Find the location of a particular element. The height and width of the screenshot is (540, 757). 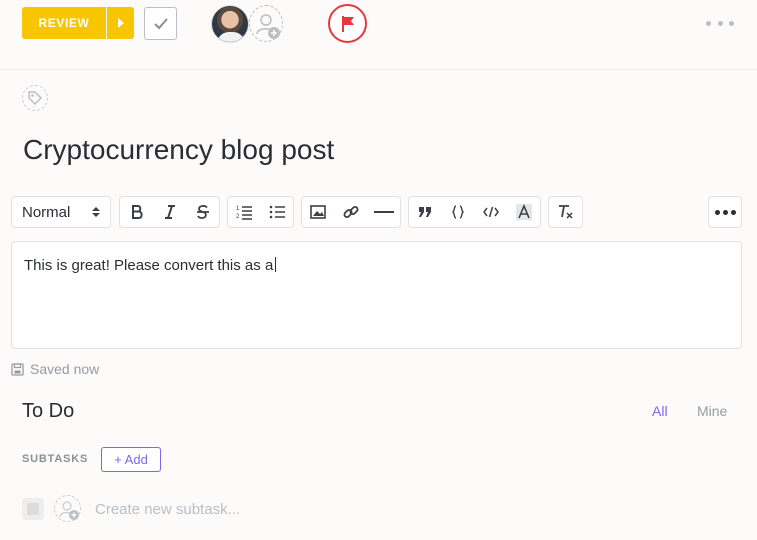

link-icon is located at coordinates (351, 212).